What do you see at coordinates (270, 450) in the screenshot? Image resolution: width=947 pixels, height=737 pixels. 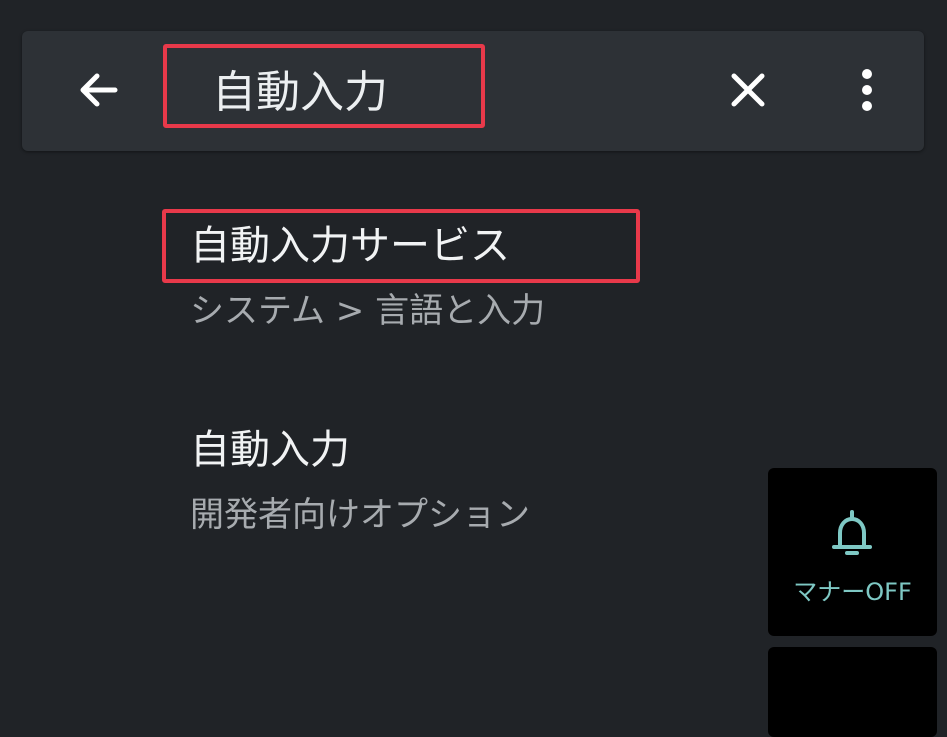 I see `result-title: 自動入力` at bounding box center [270, 450].